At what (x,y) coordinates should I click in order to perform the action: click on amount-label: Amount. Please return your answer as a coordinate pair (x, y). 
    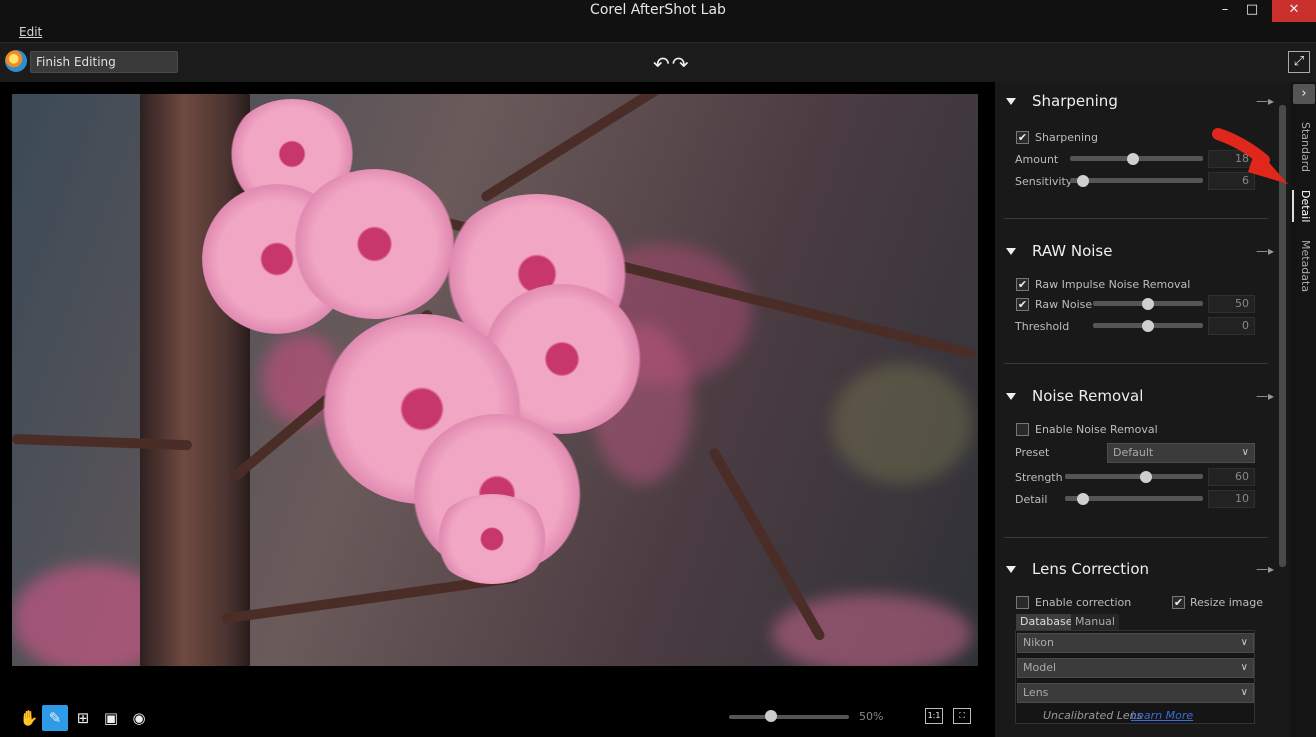
    Looking at the image, I should click on (1037, 159).